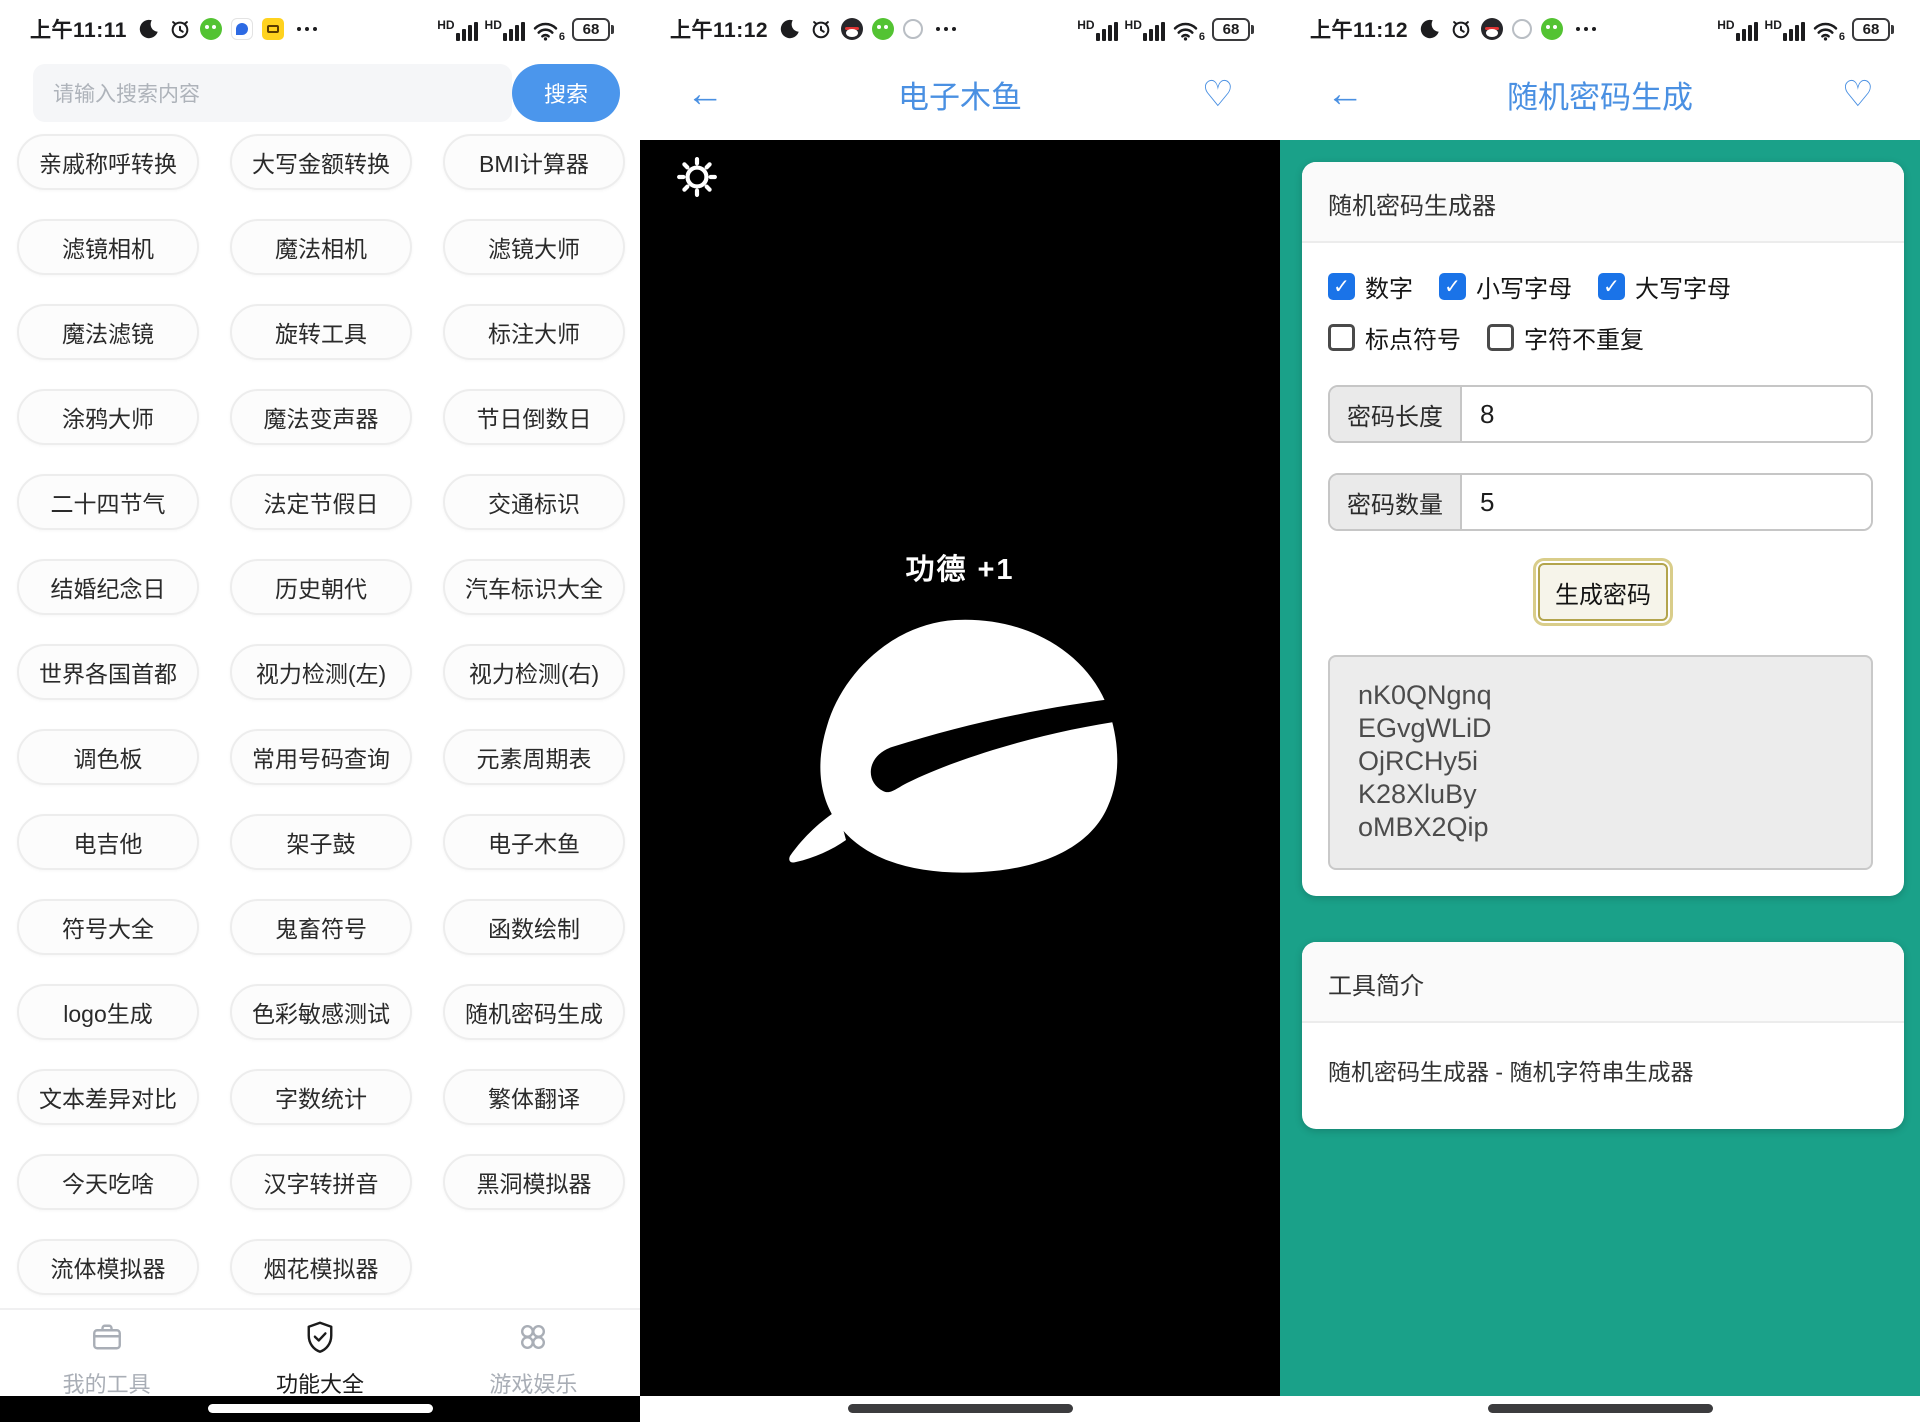 This screenshot has width=1920, height=1422. Describe the element at coordinates (108, 1182) in the screenshot. I see `tool-button: 今天吃啥` at that location.